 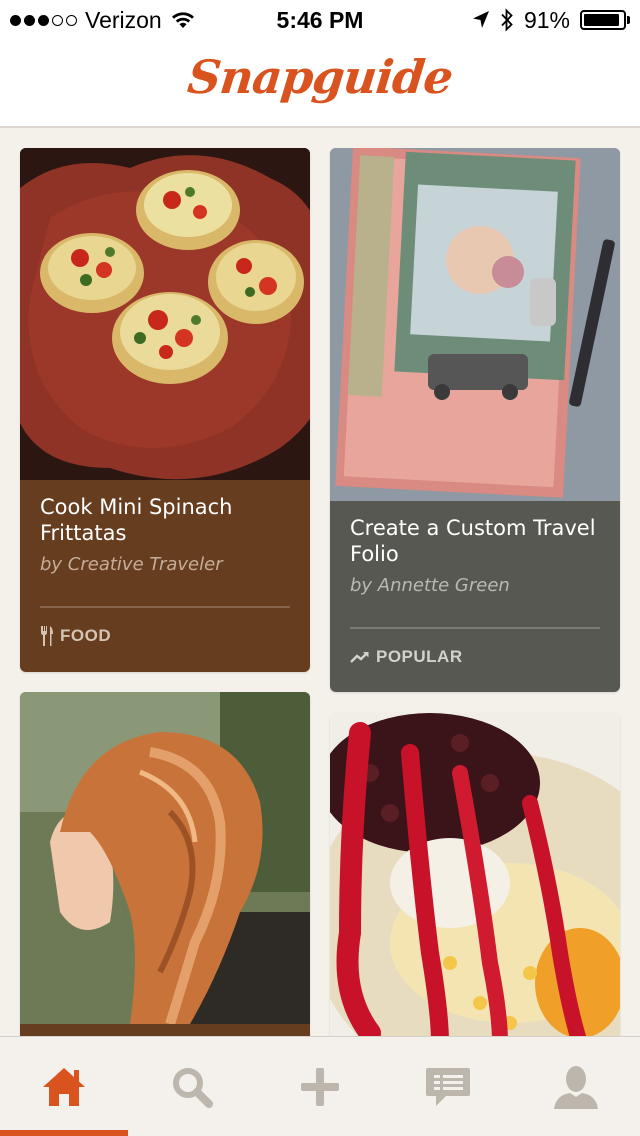 What do you see at coordinates (47, 636) in the screenshot?
I see `fork-knife-icon` at bounding box center [47, 636].